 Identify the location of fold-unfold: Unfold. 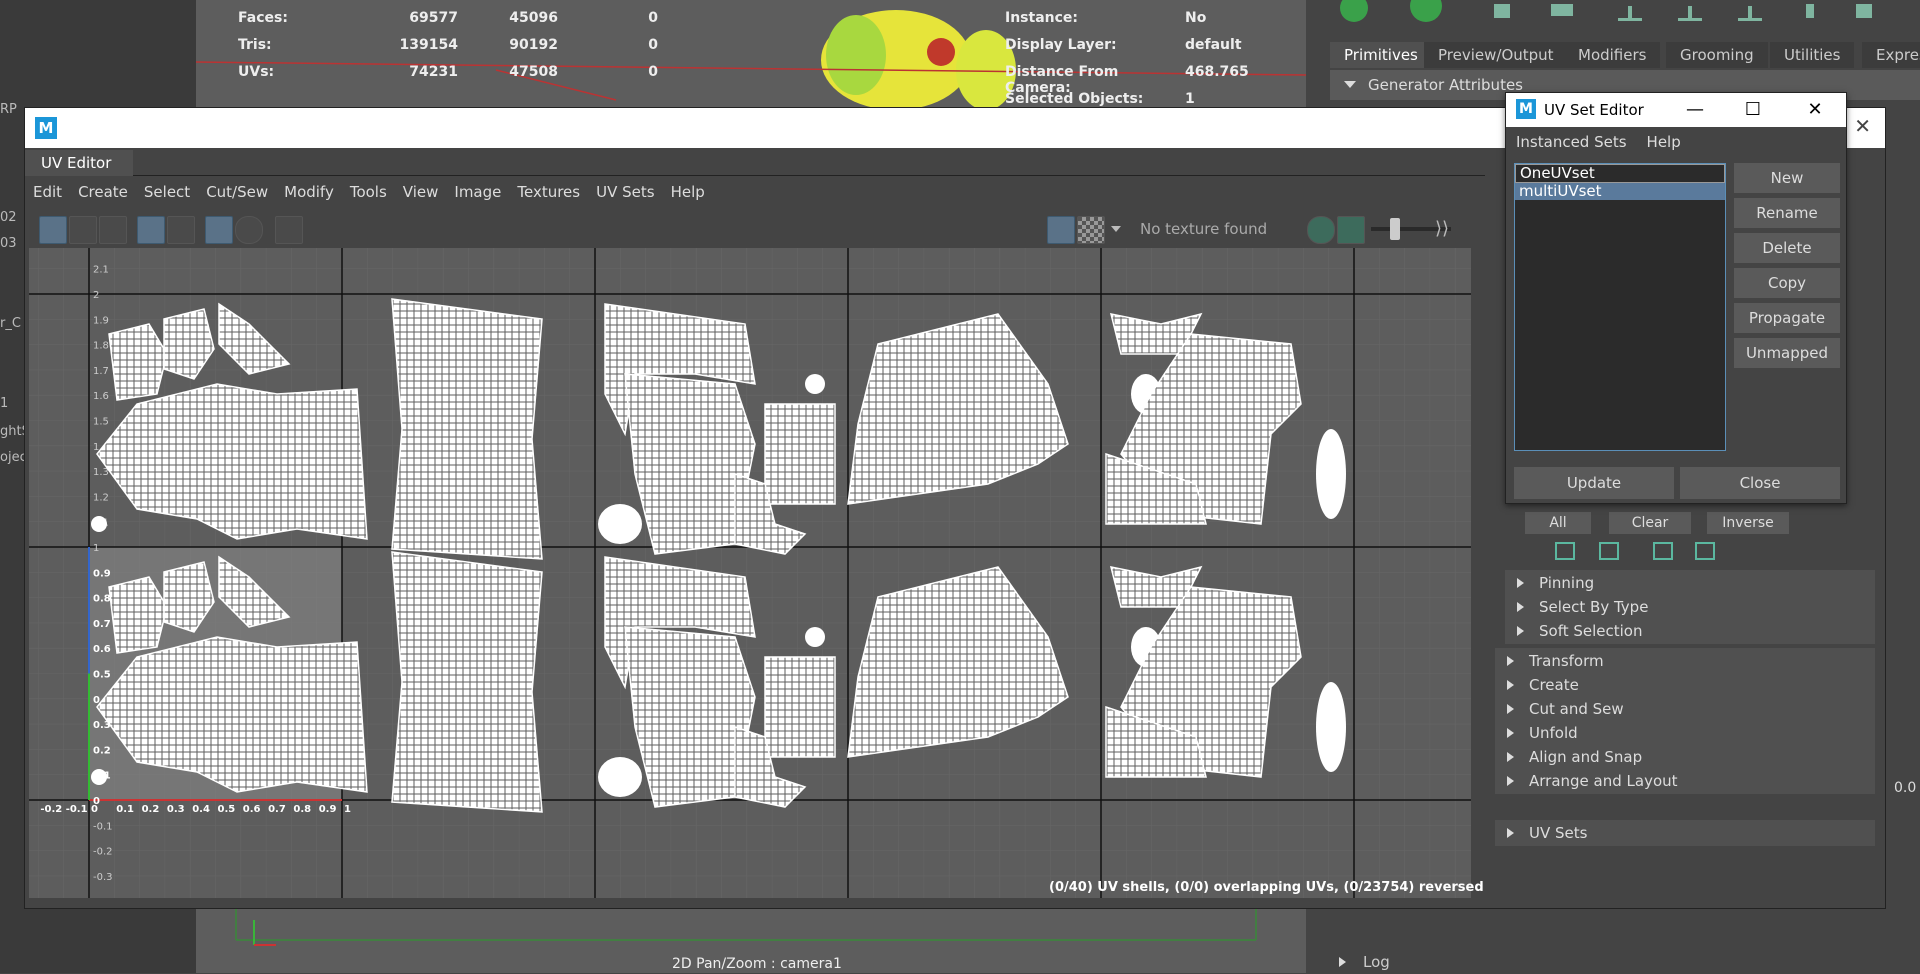
(1685, 733).